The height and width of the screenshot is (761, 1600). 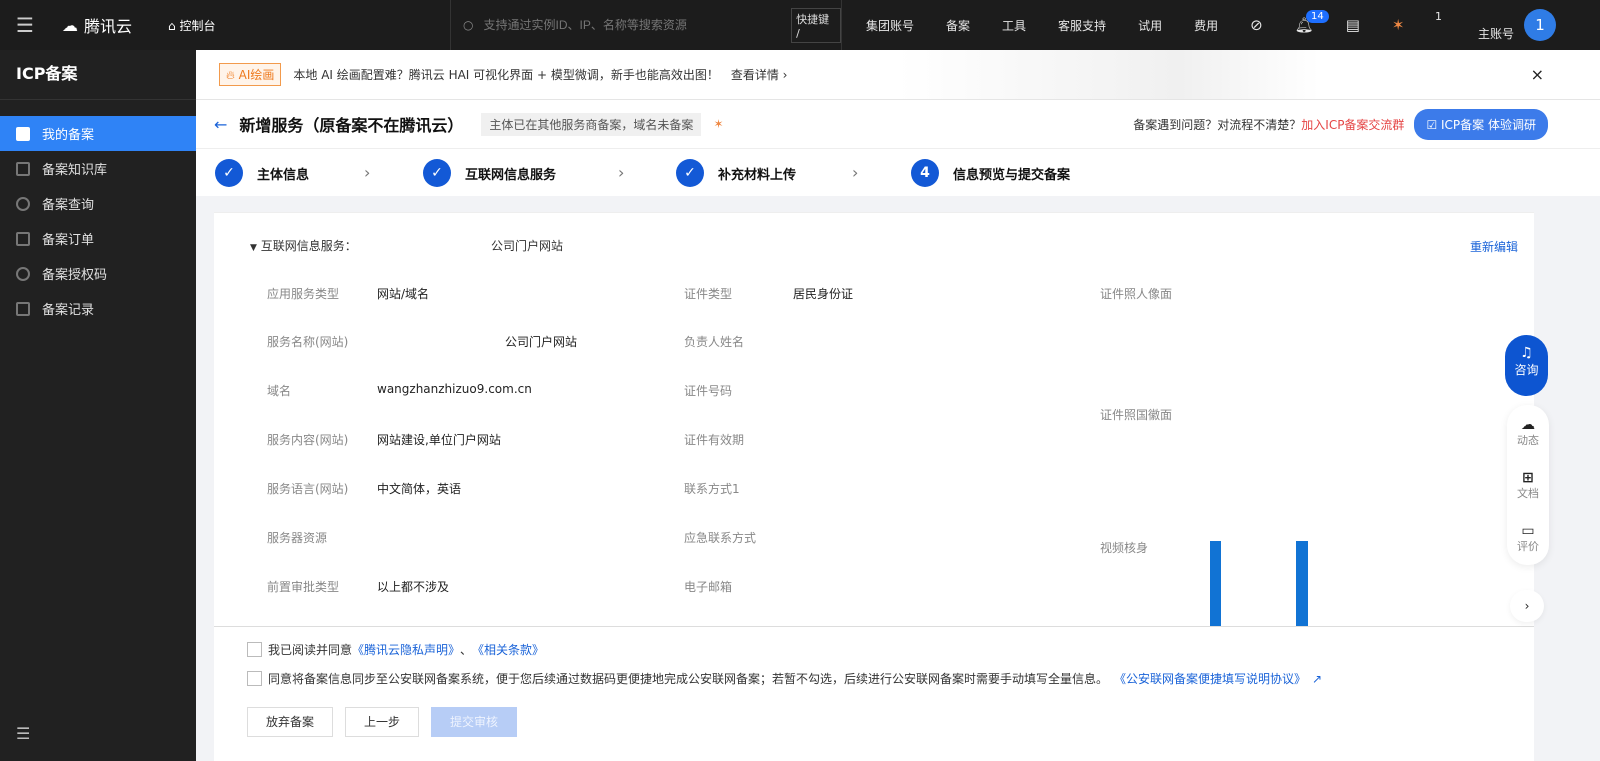 I want to click on prev-step-button: 上一步, so click(x=382, y=722).